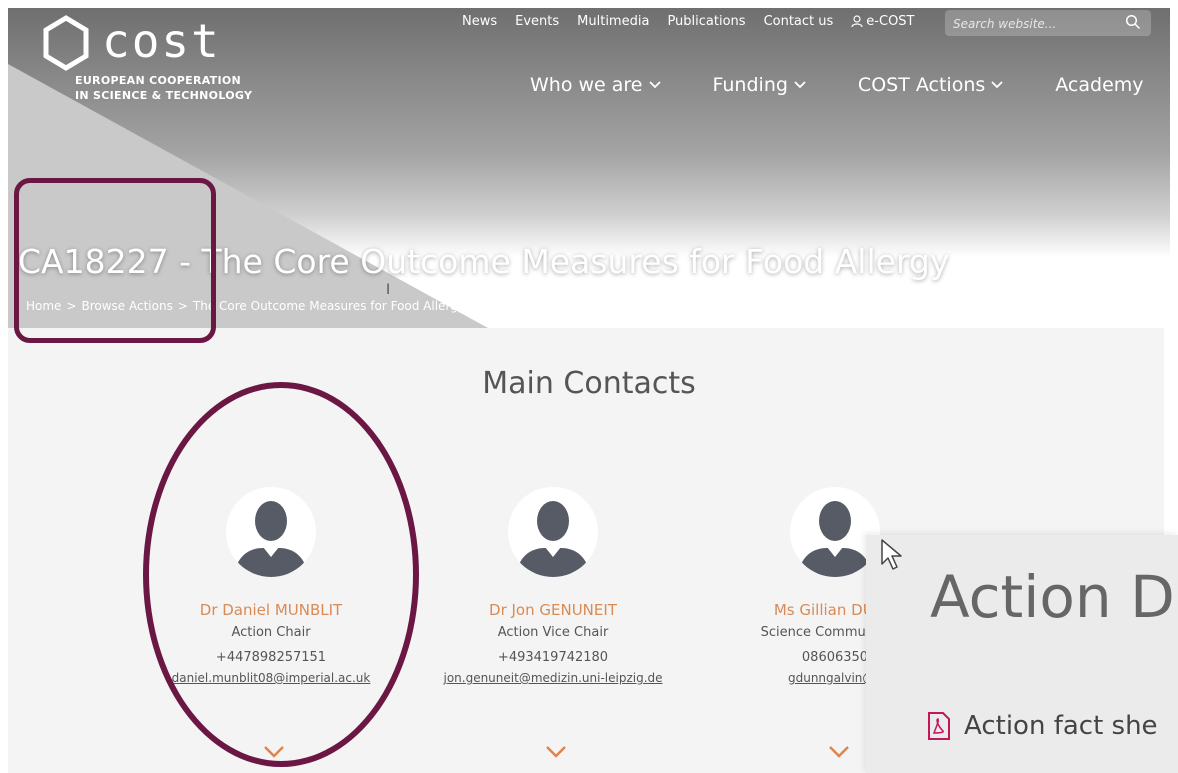  Describe the element at coordinates (586, 85) in the screenshot. I see `nav-who-we-are-label: Who we are` at that location.